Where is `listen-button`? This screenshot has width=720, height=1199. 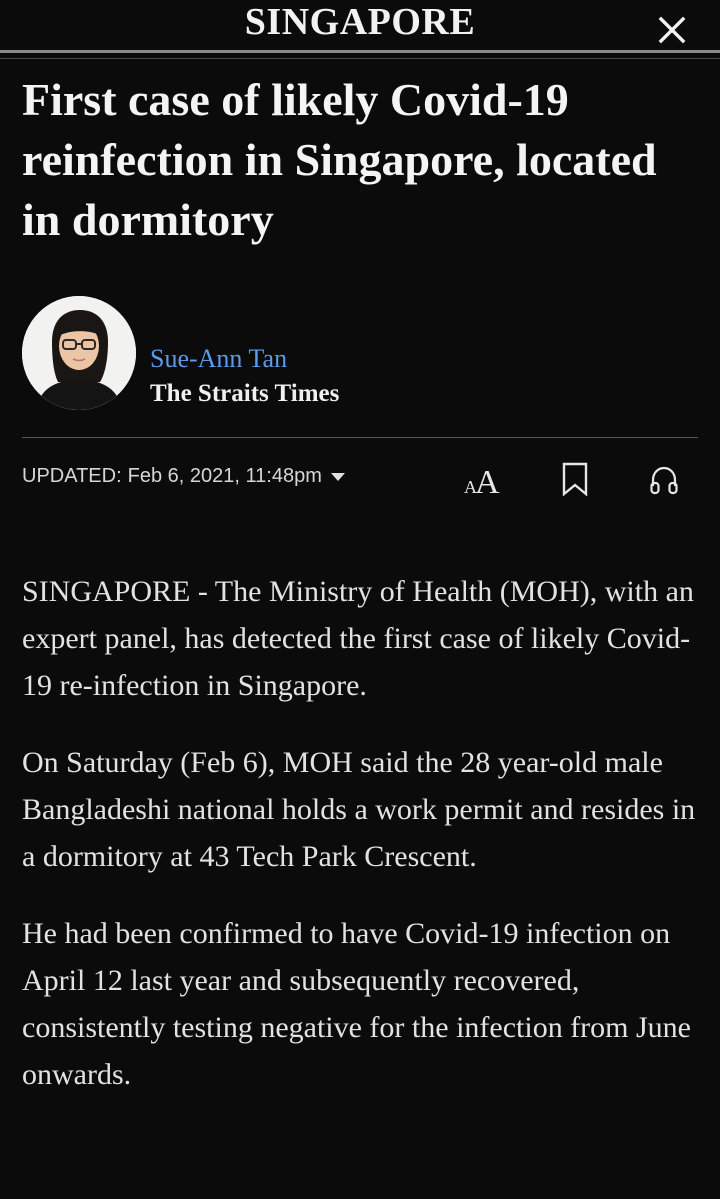
listen-button is located at coordinates (664, 480).